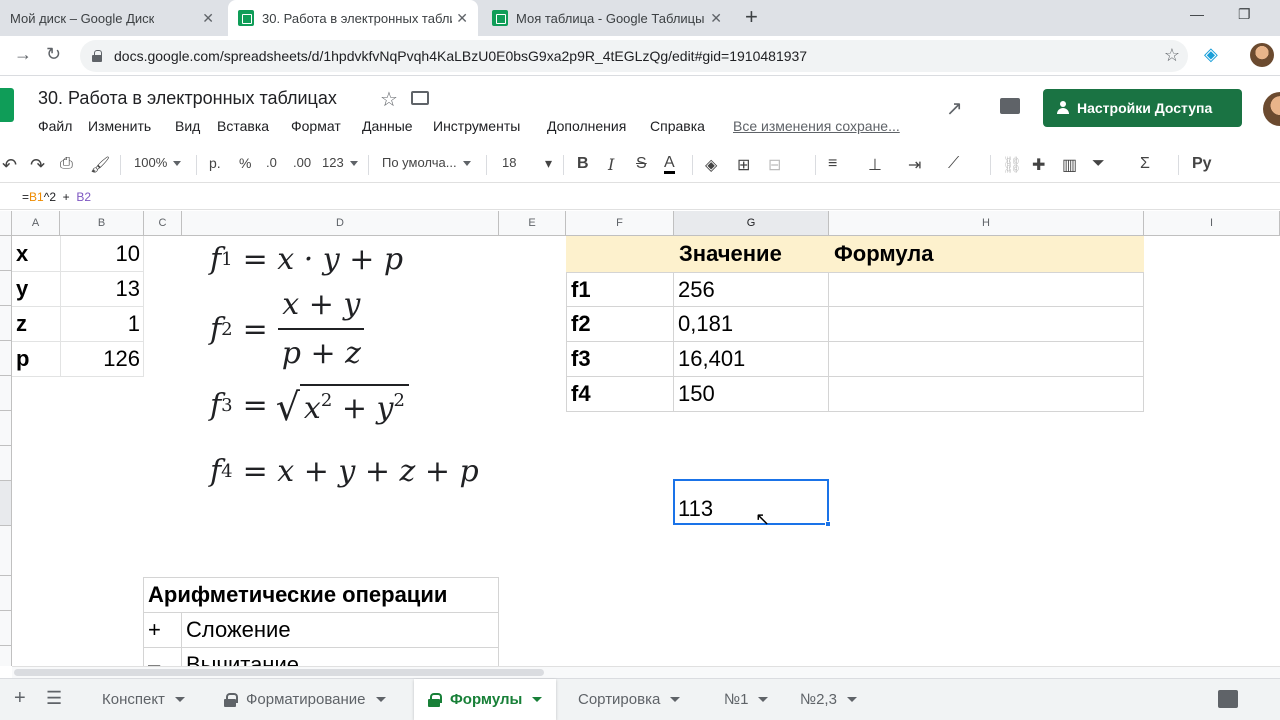  Describe the element at coordinates (914, 165) in the screenshot. I see `text-wrap-icon: ⇥` at that location.